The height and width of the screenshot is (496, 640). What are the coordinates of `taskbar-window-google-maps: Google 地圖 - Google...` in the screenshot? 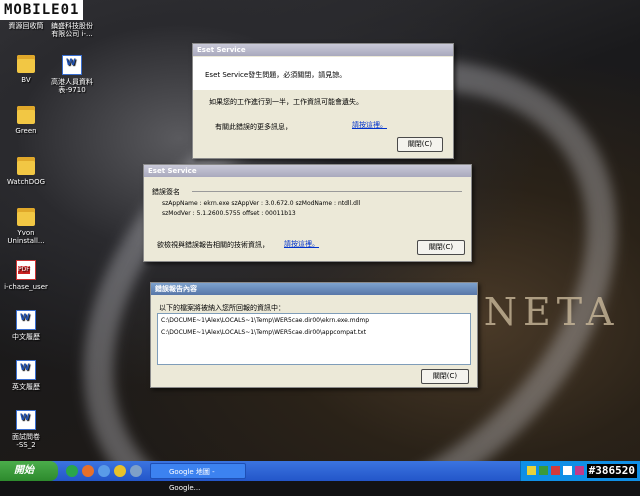 It's located at (198, 477).